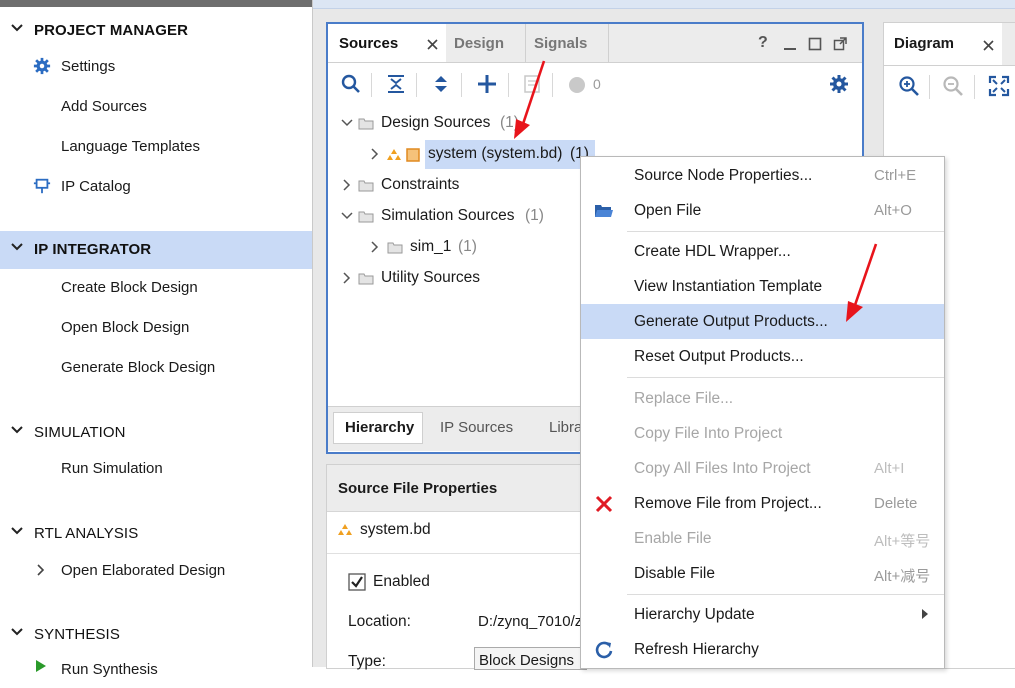 The height and width of the screenshot is (688, 1015). Describe the element at coordinates (156, 328) in the screenshot. I see `flow-item-open-block-design: Open Block Design` at that location.